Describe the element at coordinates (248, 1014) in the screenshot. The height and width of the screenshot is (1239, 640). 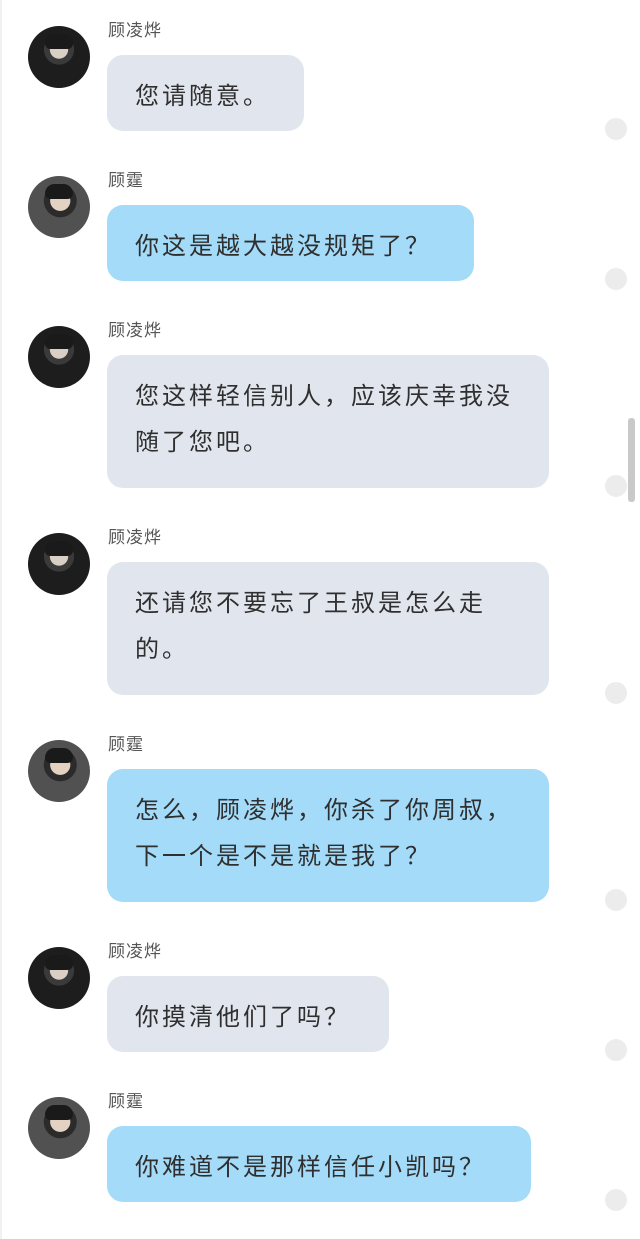
I see `message-bubble: 你摸清他们了吗？` at that location.